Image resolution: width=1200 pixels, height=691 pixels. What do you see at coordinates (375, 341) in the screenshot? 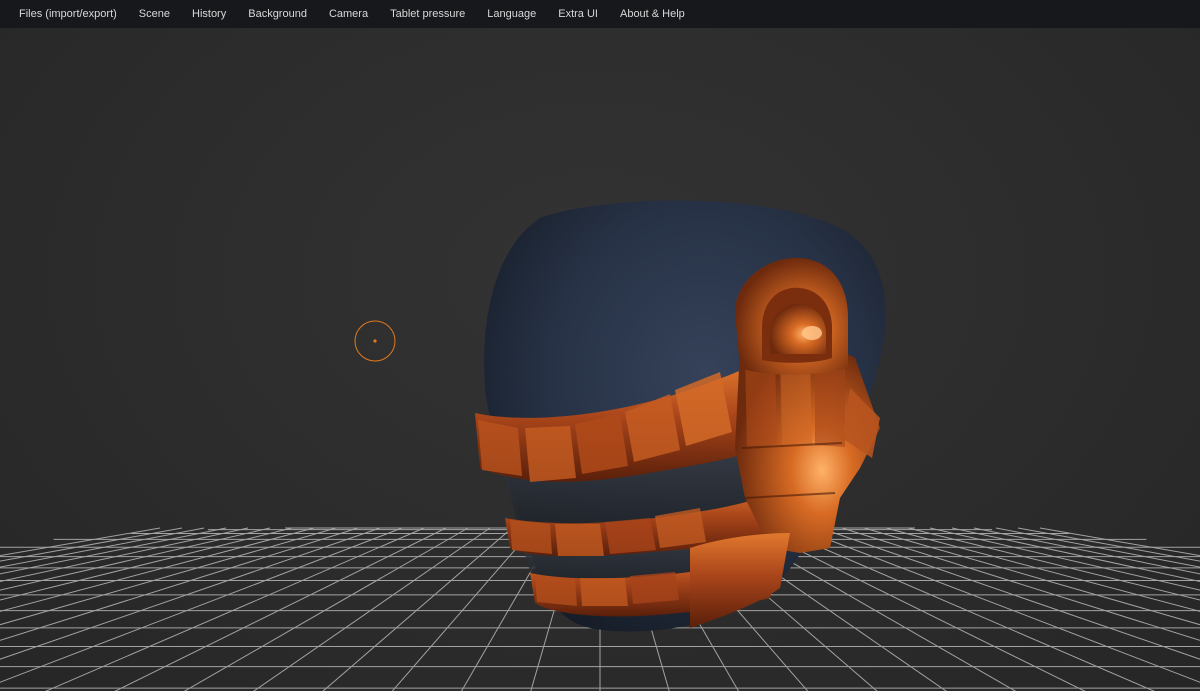
I see `brush-cursor-icon` at bounding box center [375, 341].